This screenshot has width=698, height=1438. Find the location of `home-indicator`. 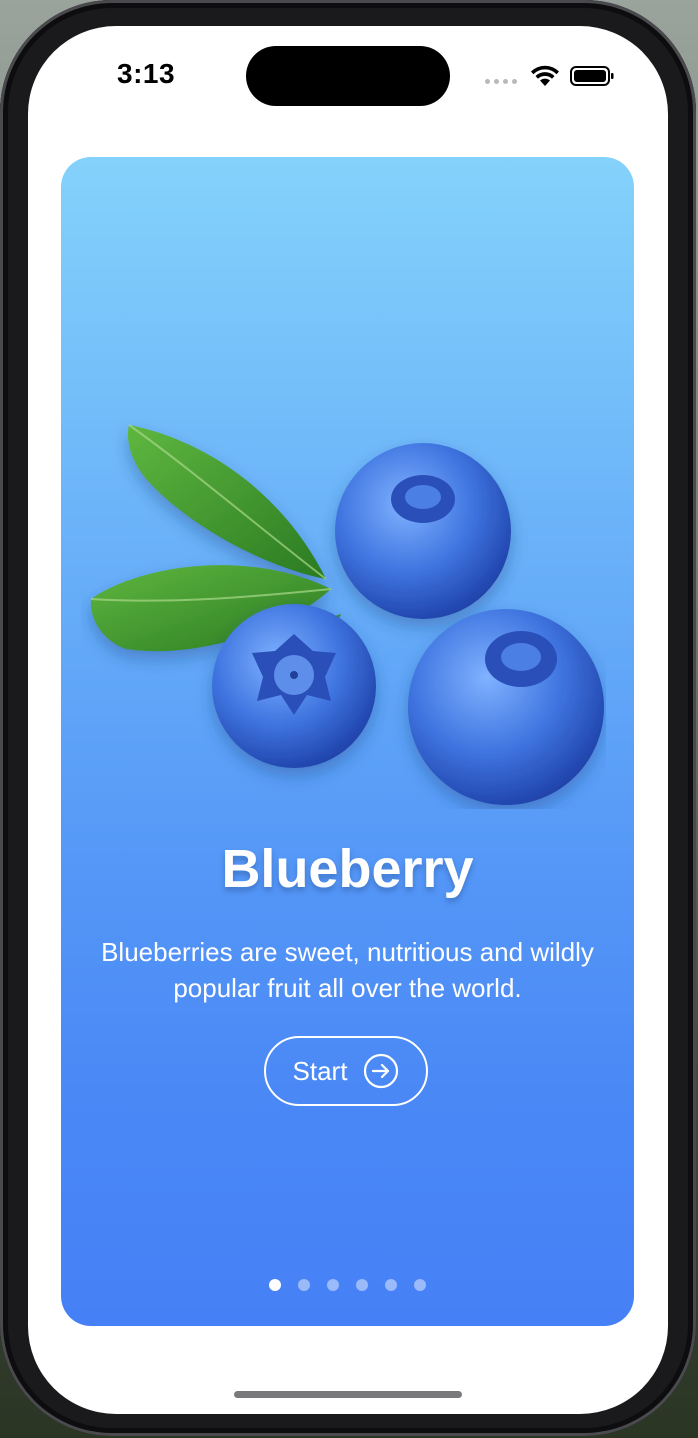

home-indicator is located at coordinates (348, 1394).